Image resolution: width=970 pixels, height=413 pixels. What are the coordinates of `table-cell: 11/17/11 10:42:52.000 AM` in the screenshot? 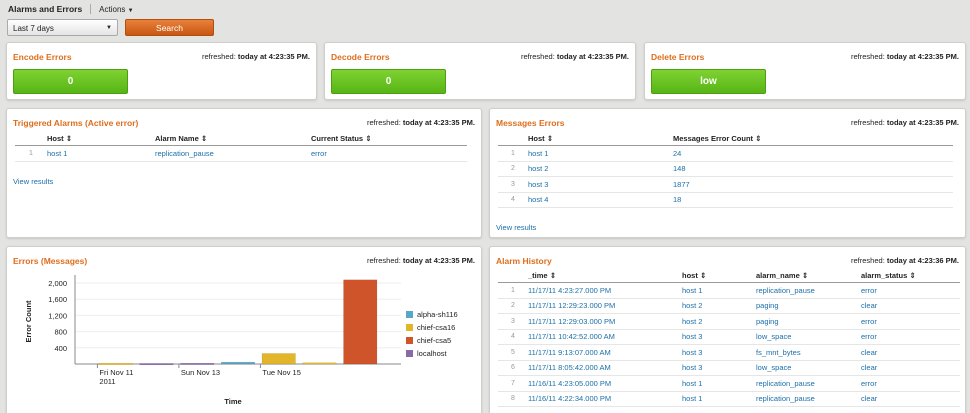 It's located at (605, 337).